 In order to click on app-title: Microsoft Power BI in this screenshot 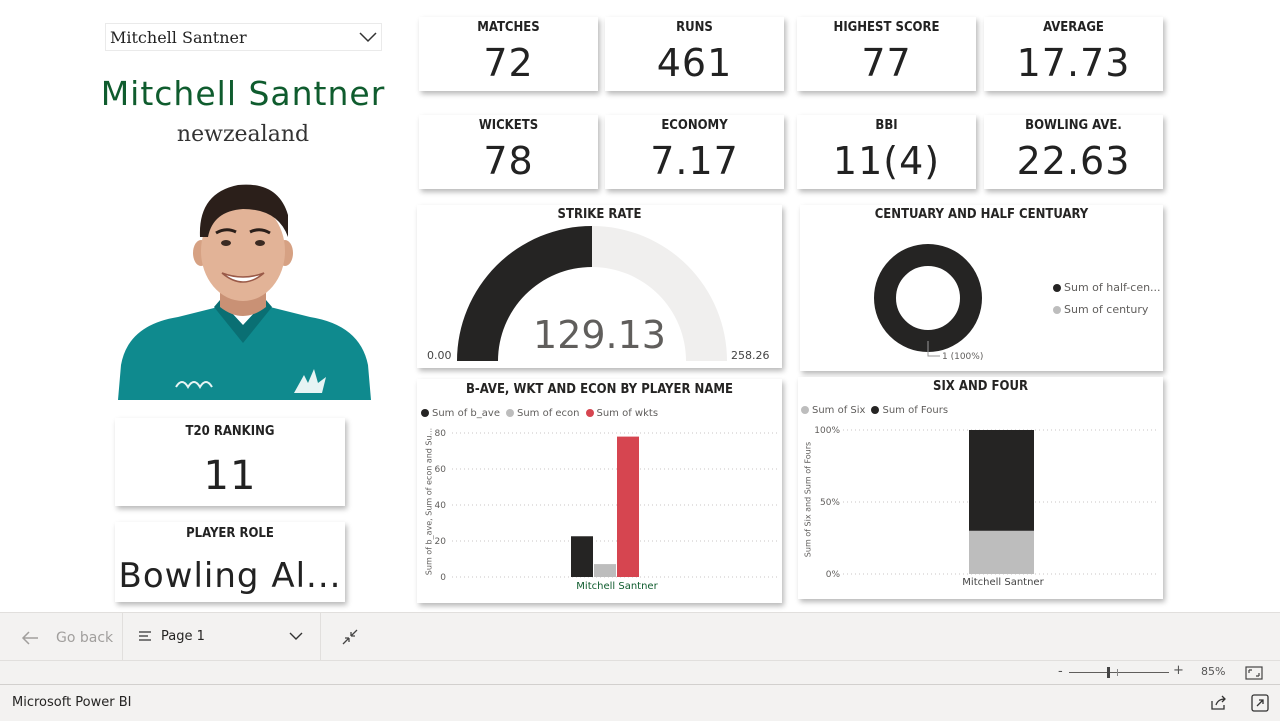, I will do `click(72, 702)`.